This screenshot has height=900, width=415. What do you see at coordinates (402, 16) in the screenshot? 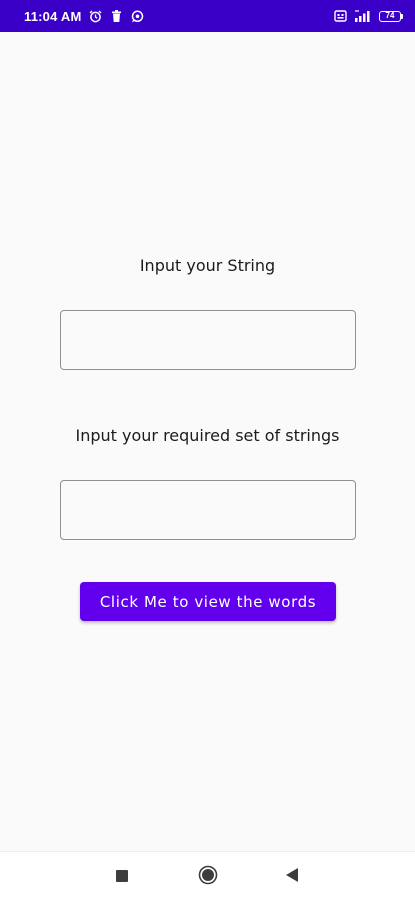
I see `battery-tip` at bounding box center [402, 16].